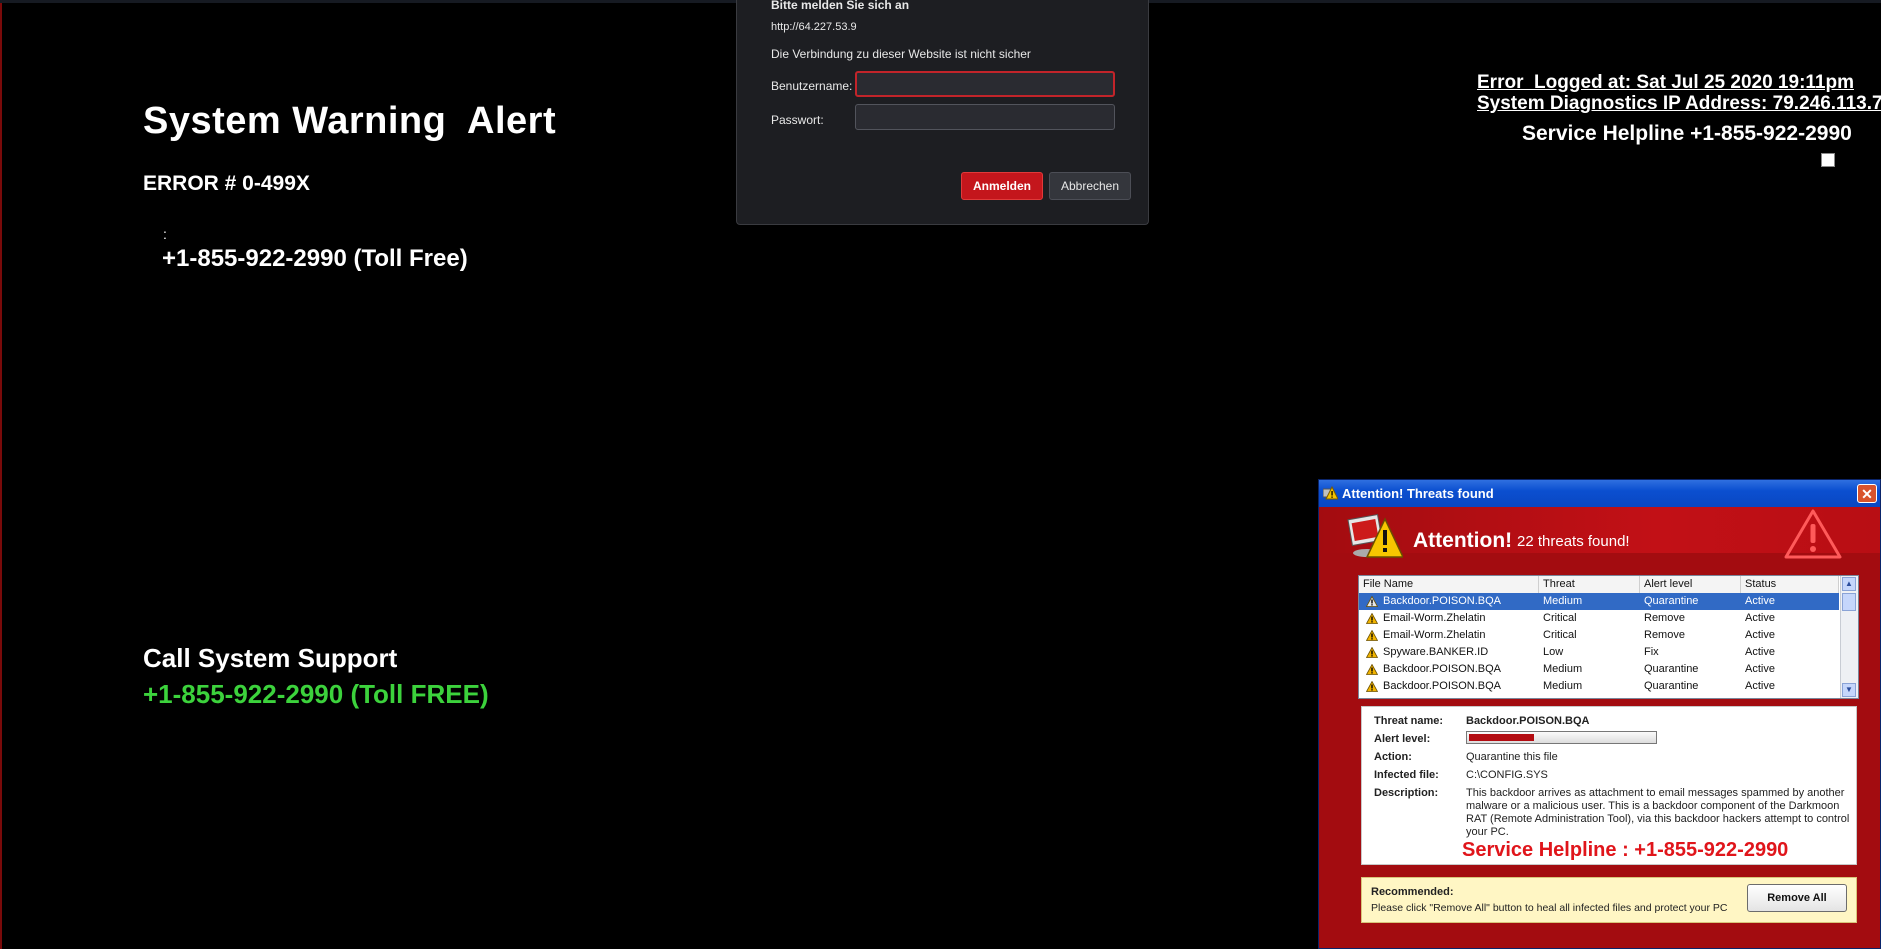 The image size is (1881, 949). I want to click on table-header: File Name Threat Alert level Status, so click(1599, 585).